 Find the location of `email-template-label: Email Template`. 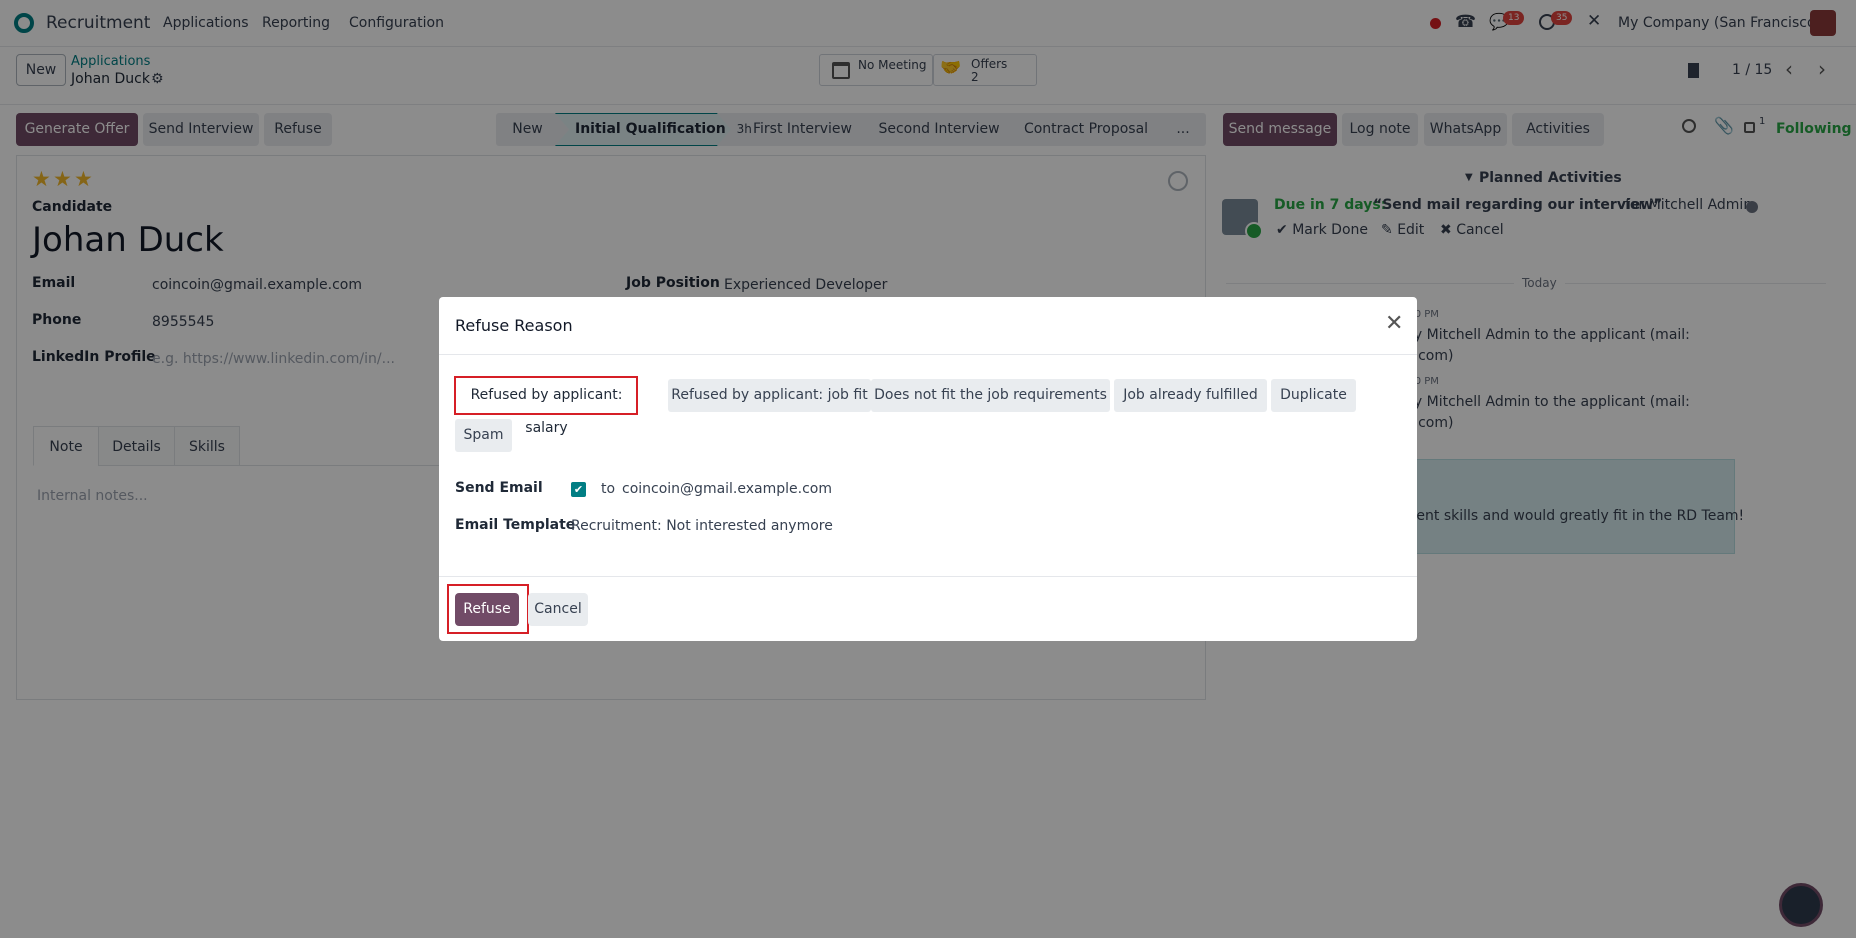

email-template-label: Email Template is located at coordinates (515, 525).